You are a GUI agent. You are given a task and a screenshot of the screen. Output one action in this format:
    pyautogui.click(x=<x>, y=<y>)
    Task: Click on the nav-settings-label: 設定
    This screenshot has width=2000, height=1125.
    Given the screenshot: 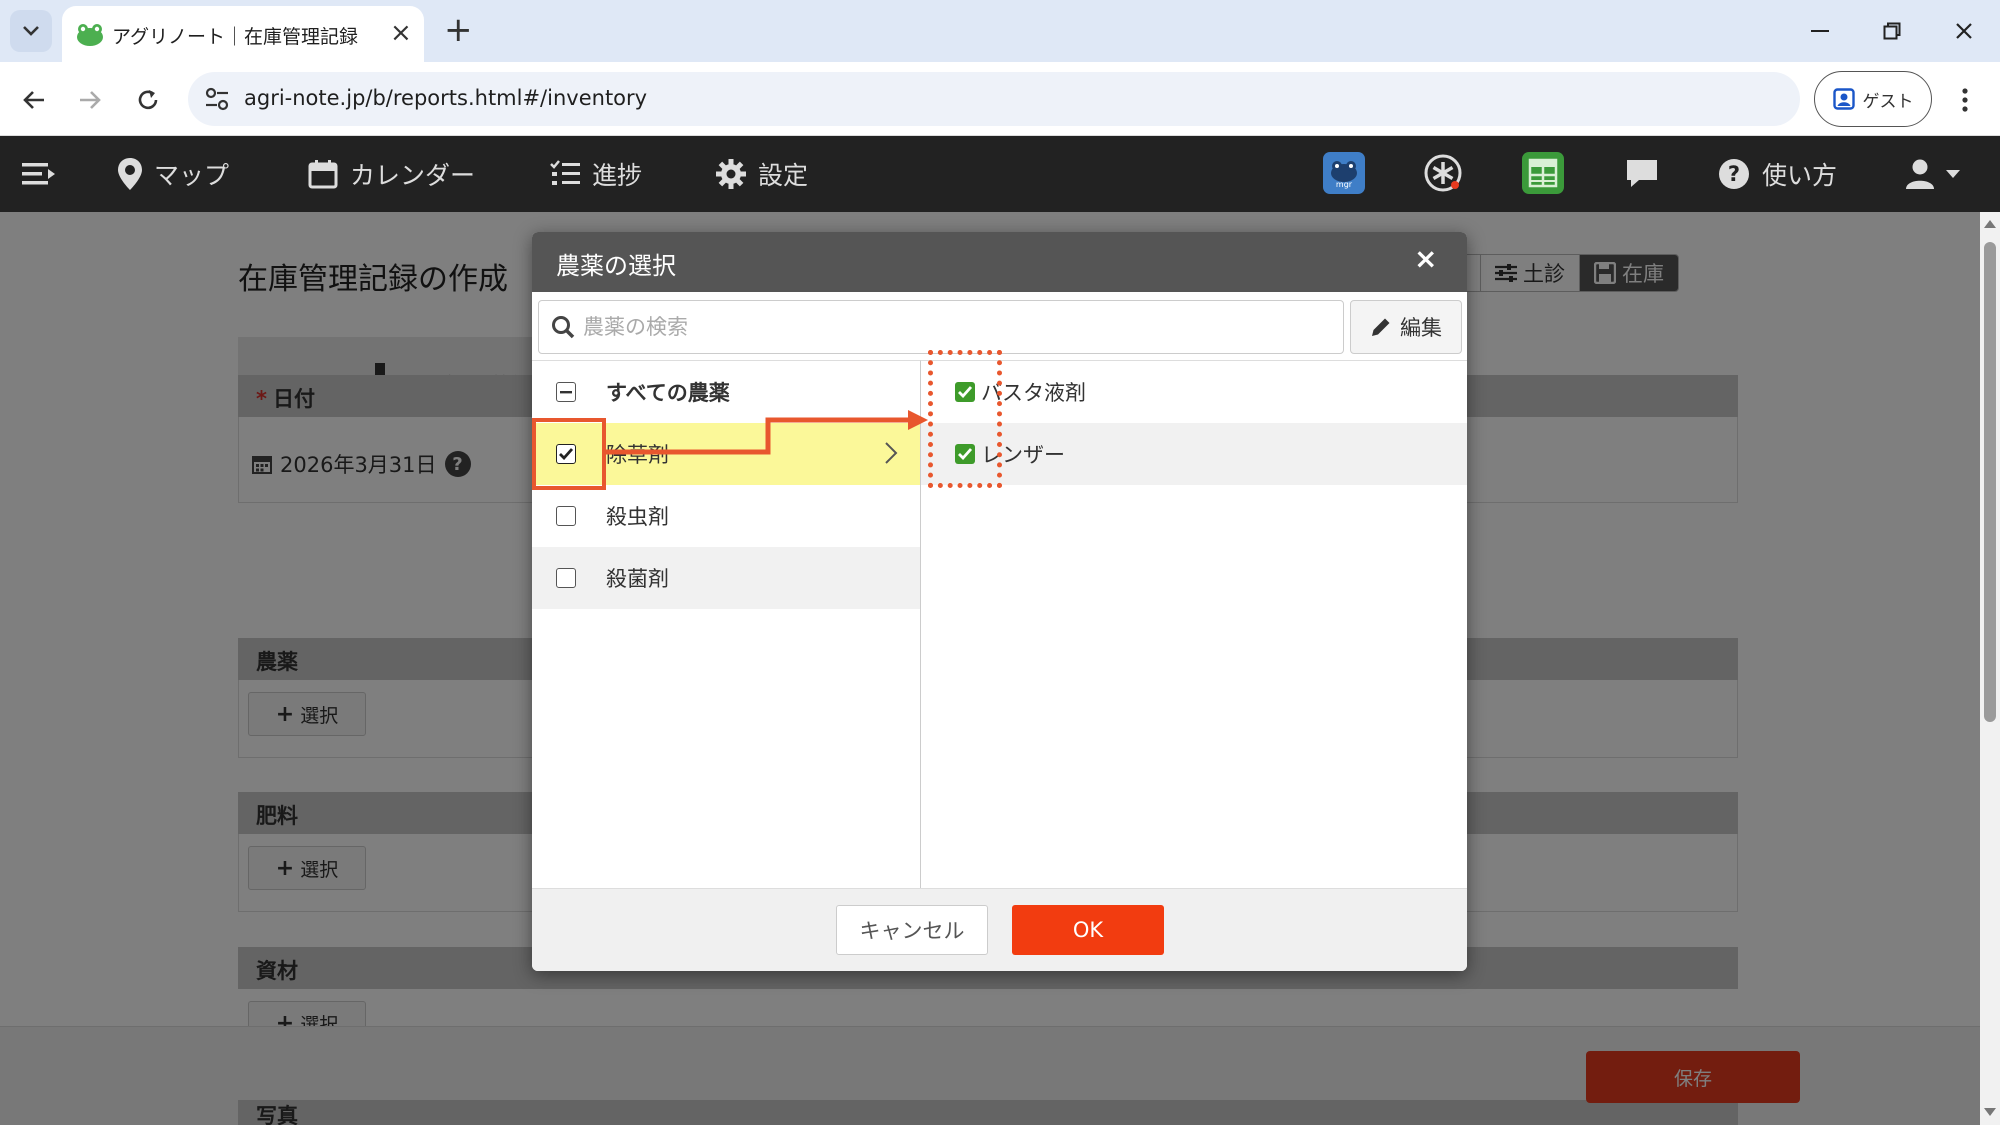 What is the action you would take?
    pyautogui.click(x=783, y=175)
    